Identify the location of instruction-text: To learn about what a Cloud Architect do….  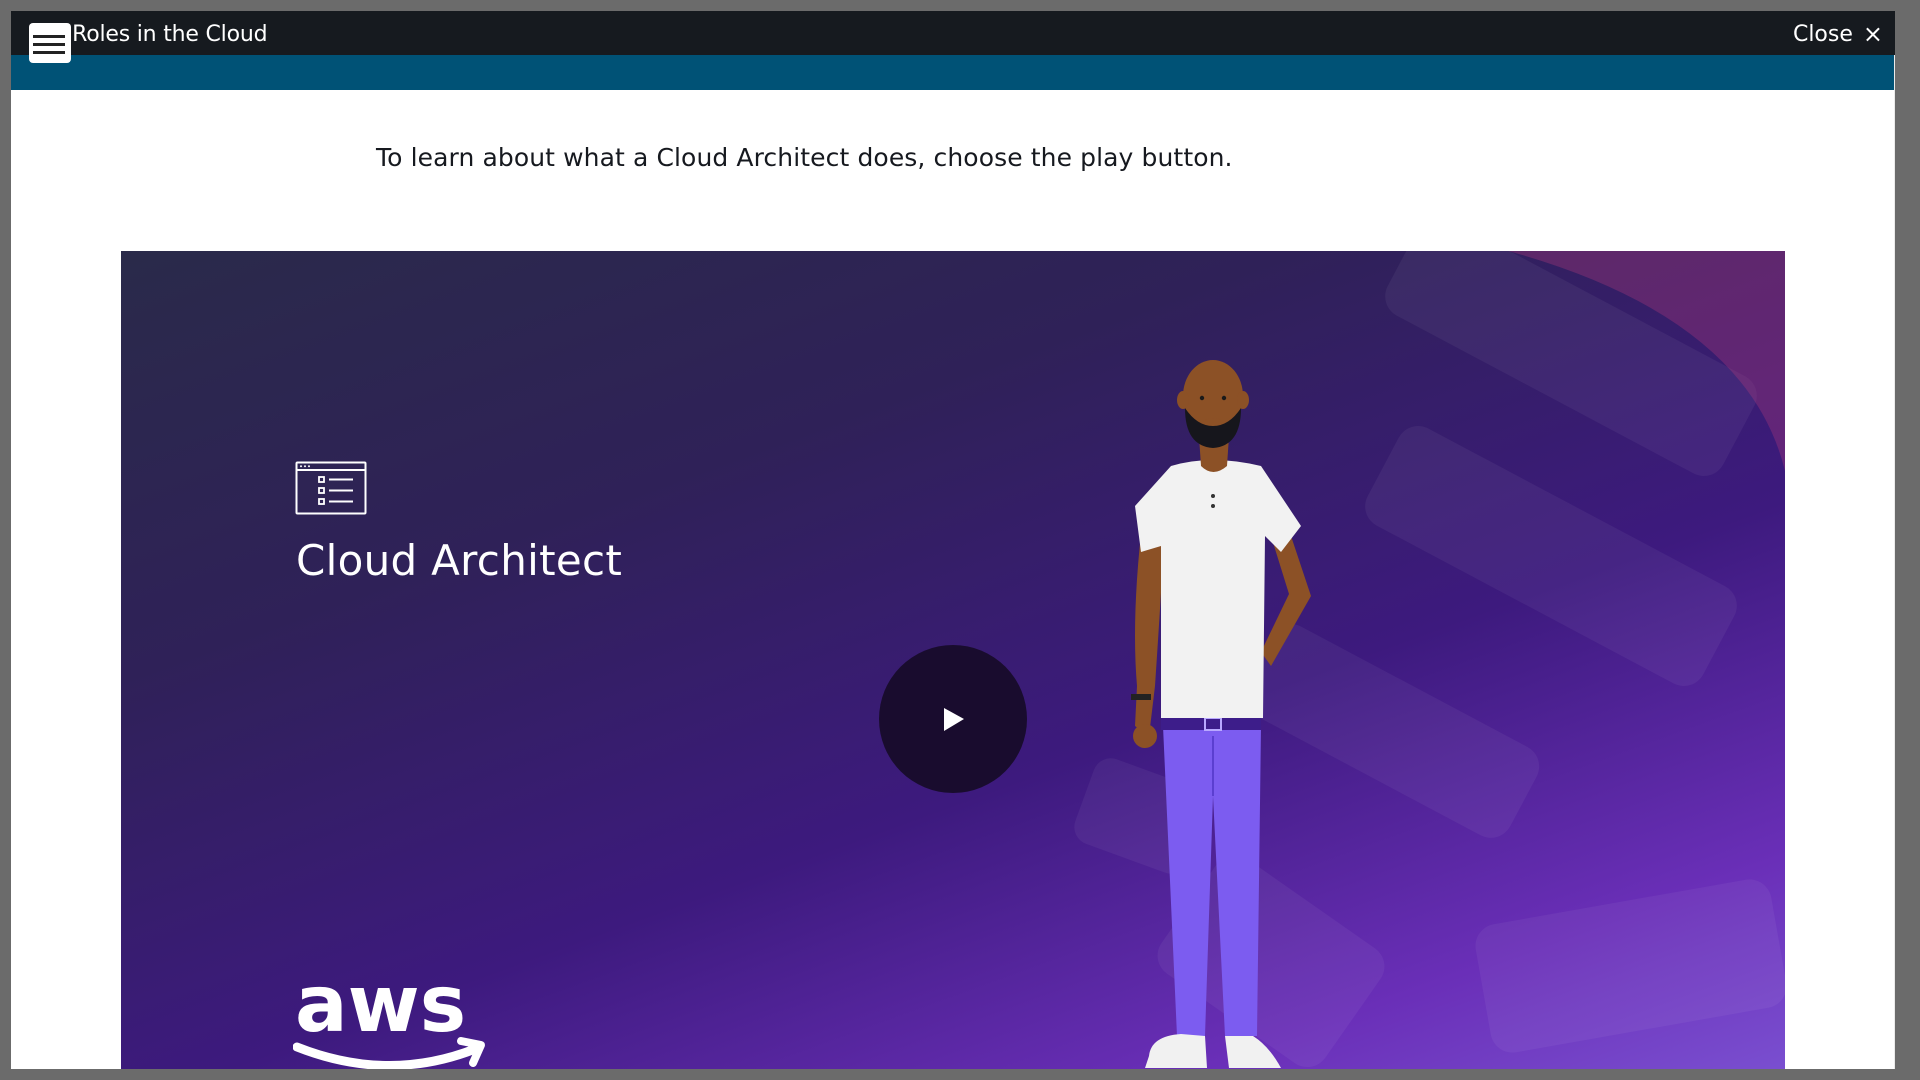
(804, 157).